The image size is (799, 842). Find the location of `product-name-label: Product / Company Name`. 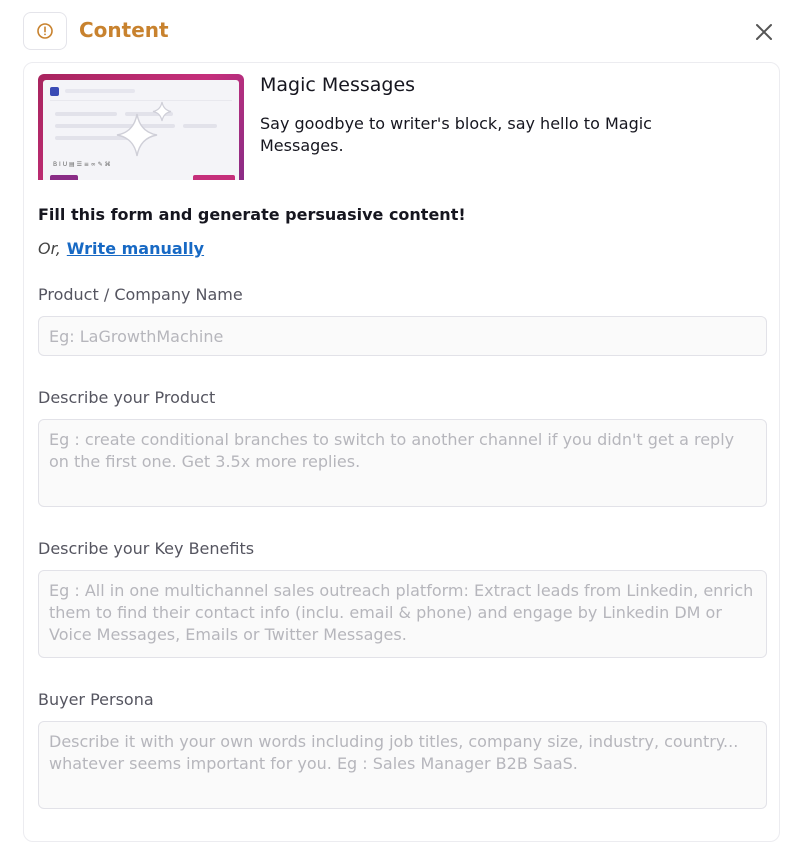

product-name-label: Product / Company Name is located at coordinates (140, 294).